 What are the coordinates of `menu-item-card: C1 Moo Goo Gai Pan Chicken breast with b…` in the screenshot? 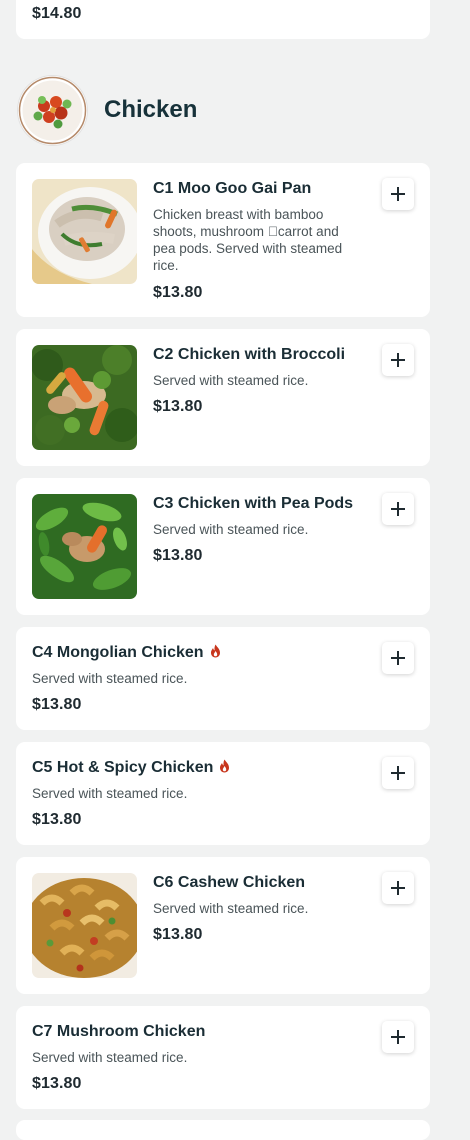 It's located at (223, 240).